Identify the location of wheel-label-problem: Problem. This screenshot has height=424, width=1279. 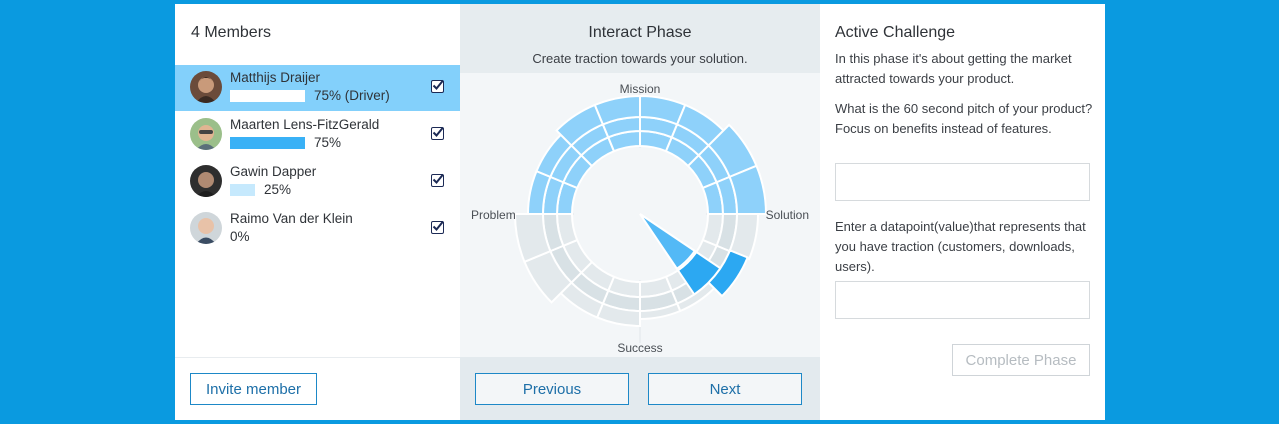
(493, 215).